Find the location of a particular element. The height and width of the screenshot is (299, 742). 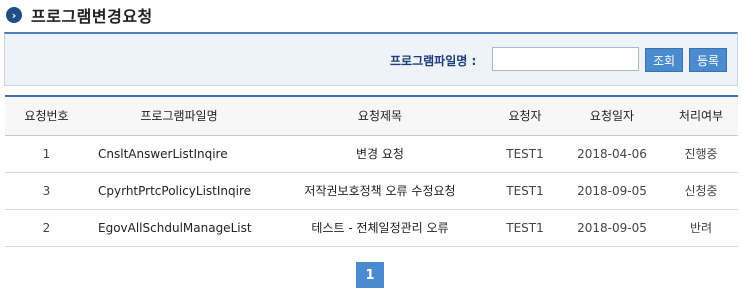

cell-program-file: EgovAllSchdulManageList is located at coordinates (179, 227).